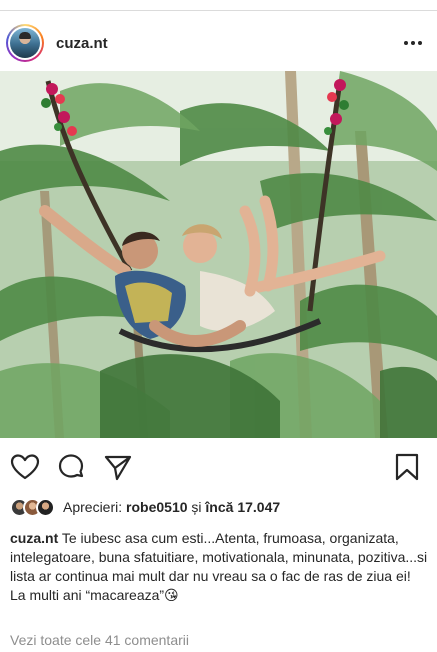 The height and width of the screenshot is (652, 437). I want to click on avatar-image, so click(25, 43).